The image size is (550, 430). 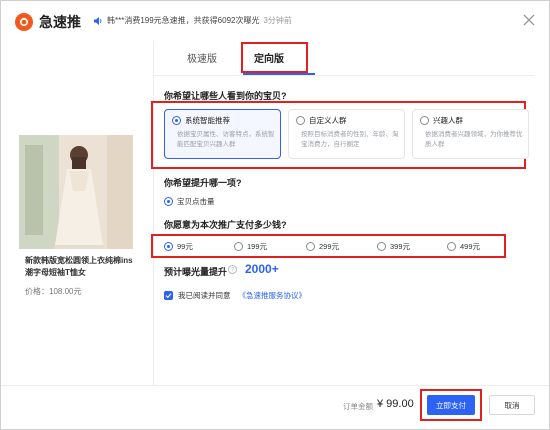 What do you see at coordinates (232, 269) in the screenshot?
I see `help-icon: ?` at bounding box center [232, 269].